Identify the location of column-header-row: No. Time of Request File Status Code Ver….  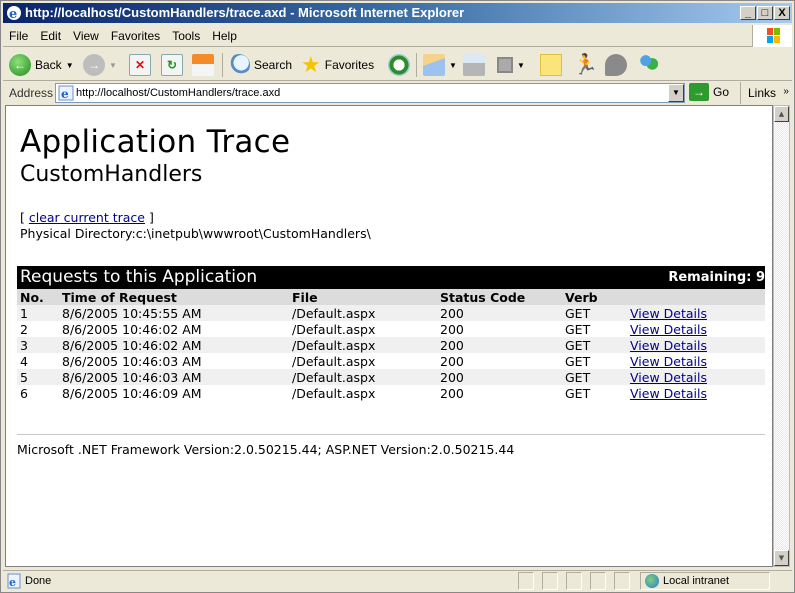
(391, 297).